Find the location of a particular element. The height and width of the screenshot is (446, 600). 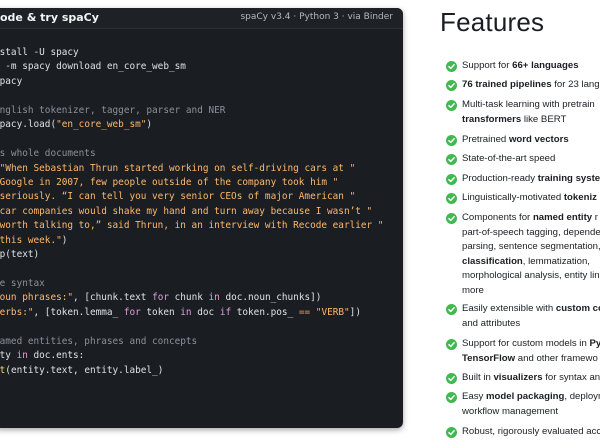

code-token: doc.ents: is located at coordinates (56, 356).